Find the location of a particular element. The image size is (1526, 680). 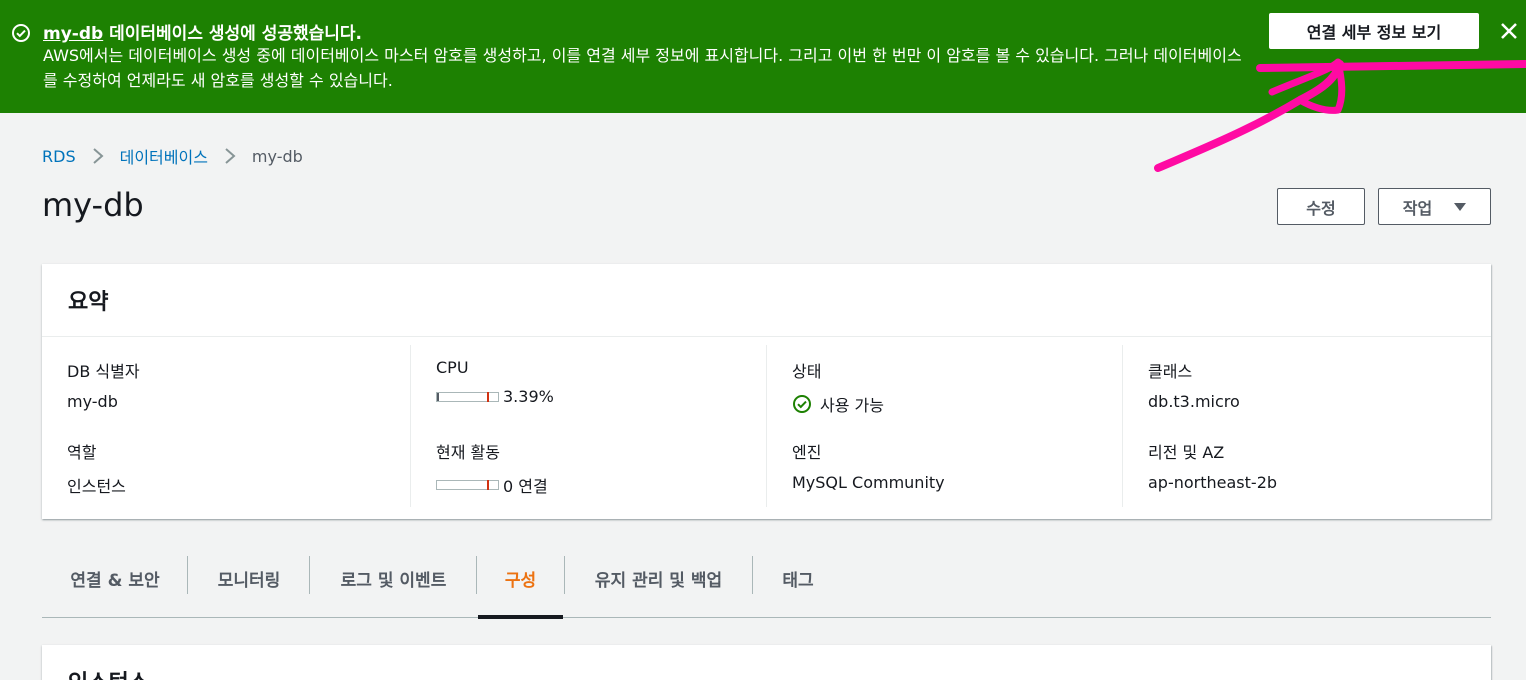

cpu-meter-fill is located at coordinates (438, 396).